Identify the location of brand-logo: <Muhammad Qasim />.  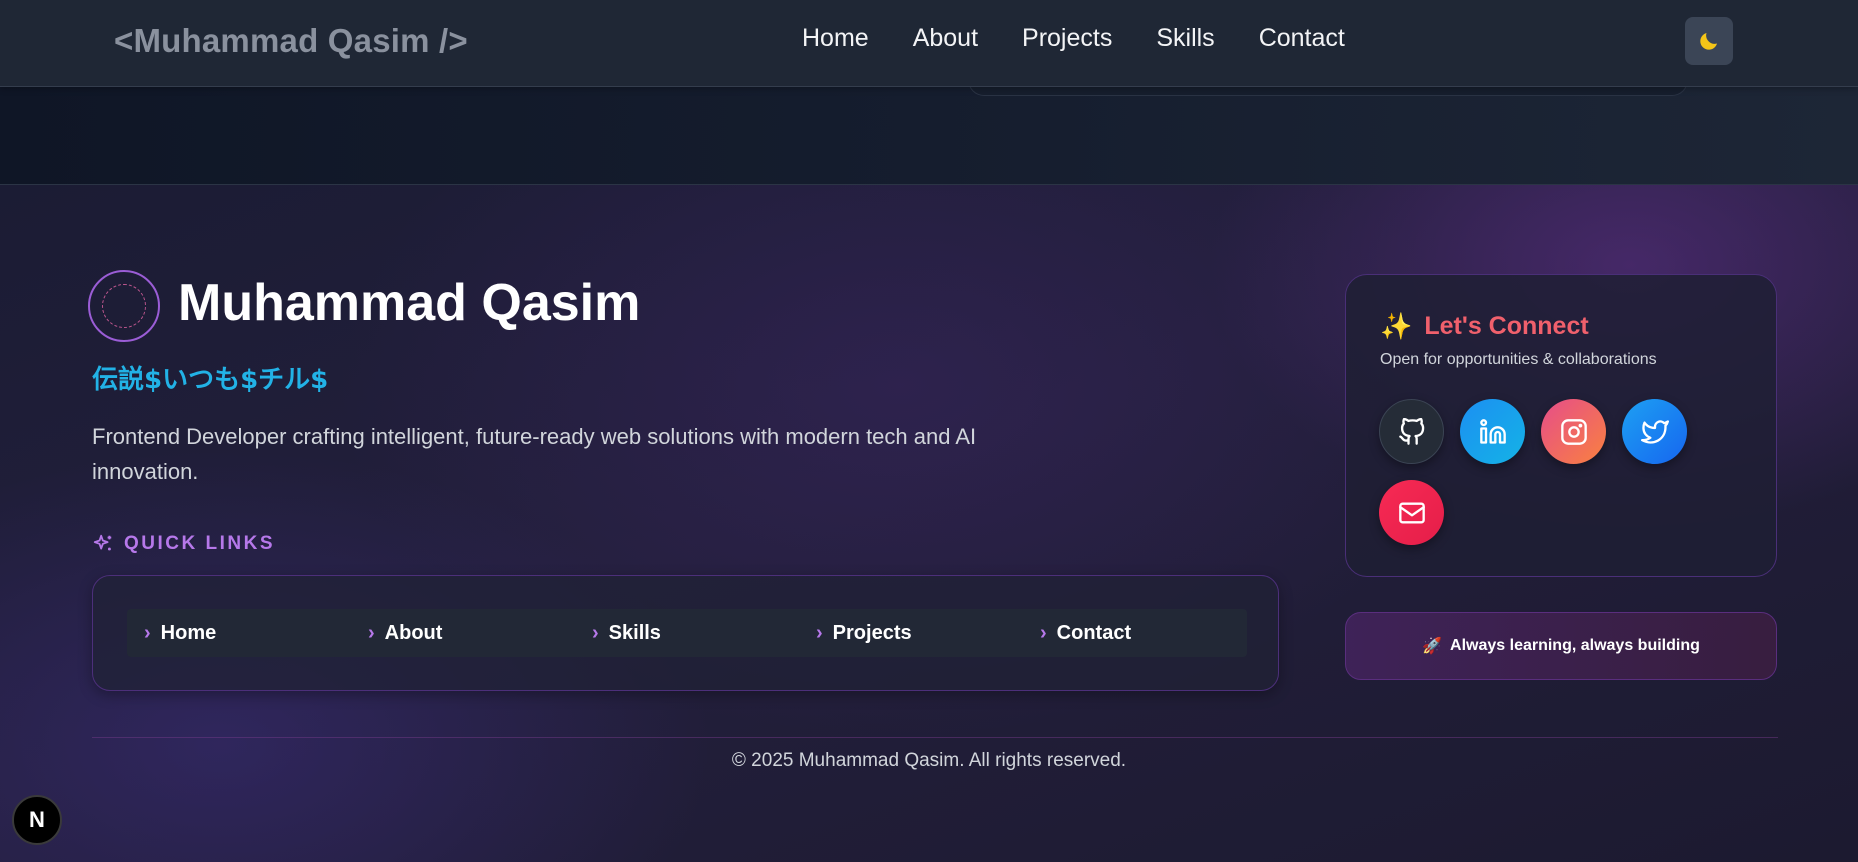
(291, 41).